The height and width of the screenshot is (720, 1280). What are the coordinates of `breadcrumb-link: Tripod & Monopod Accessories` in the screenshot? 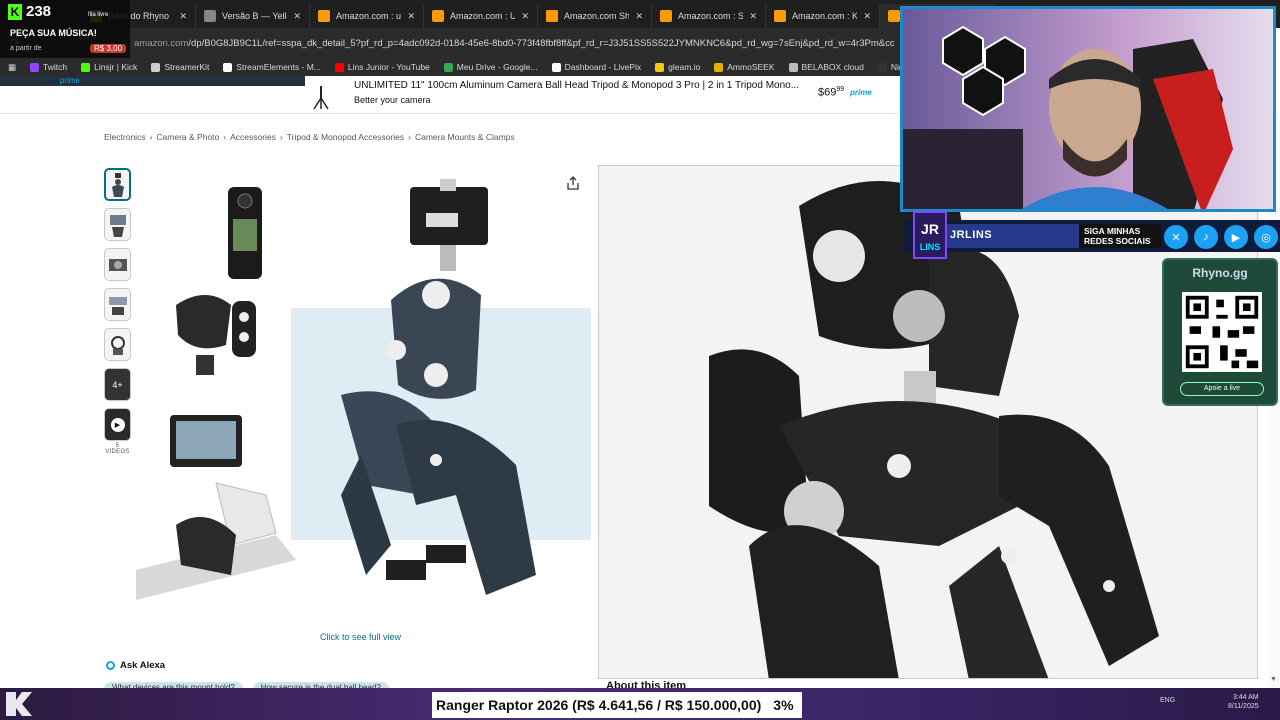 It's located at (345, 137).